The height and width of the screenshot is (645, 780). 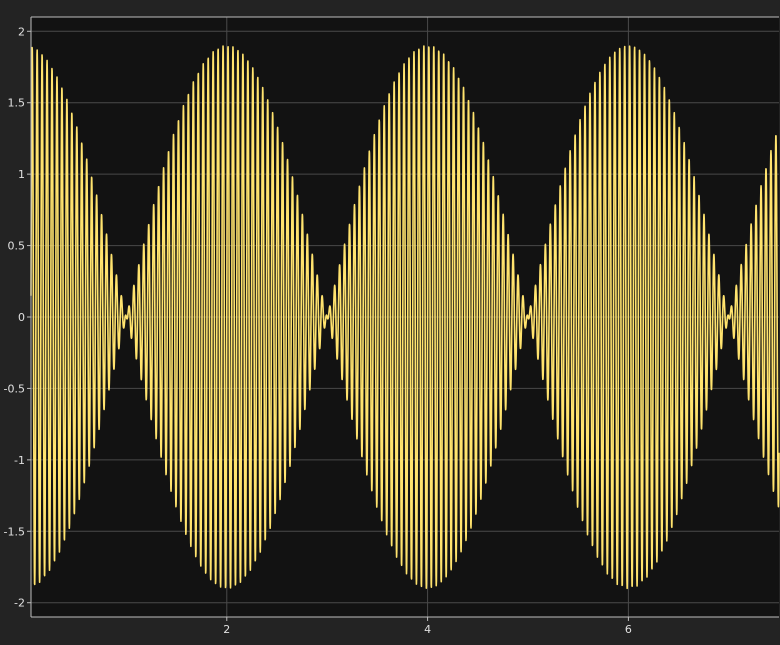 What do you see at coordinates (628, 629) in the screenshot?
I see `x-tick-label: 6` at bounding box center [628, 629].